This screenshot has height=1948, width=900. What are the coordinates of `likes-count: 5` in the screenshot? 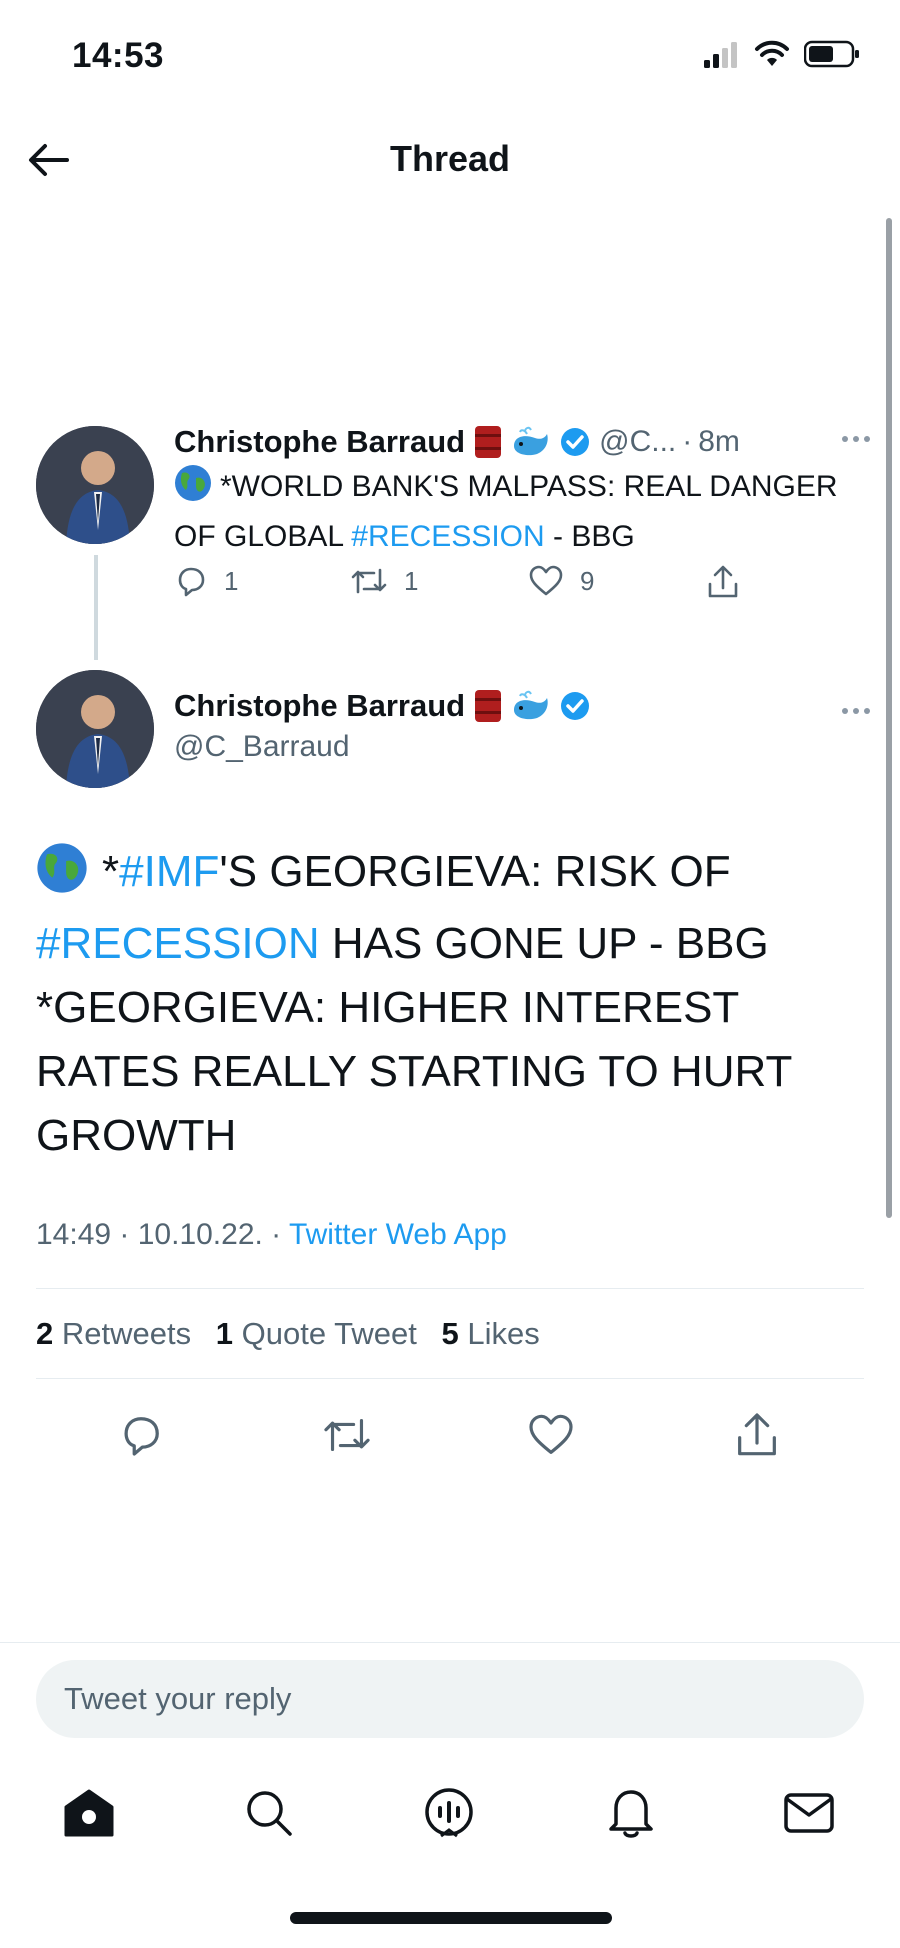 It's located at (450, 1333).